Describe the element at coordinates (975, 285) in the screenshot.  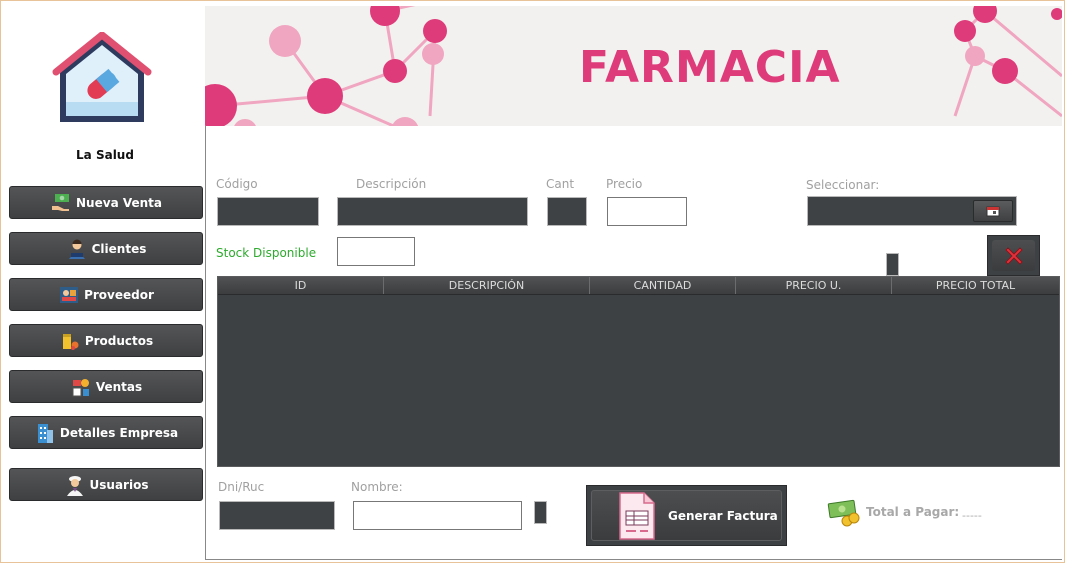
I see `column-header-precio-total: PRECIO TOTAL` at that location.